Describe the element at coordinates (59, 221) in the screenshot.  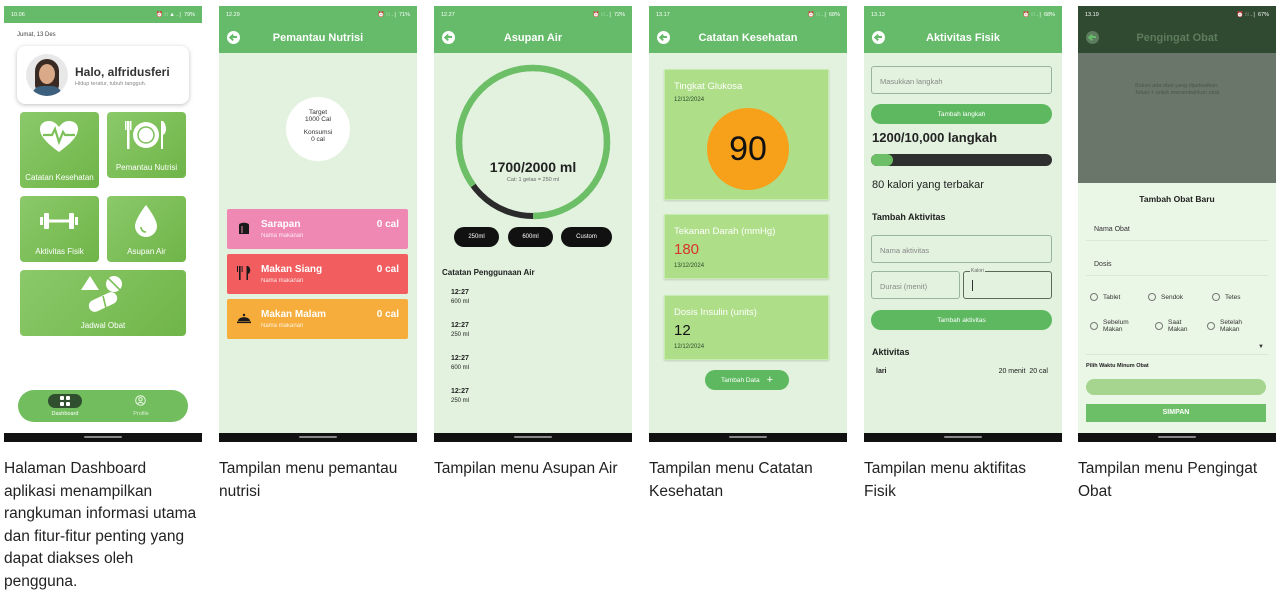
I see `dumbbell-icon` at that location.